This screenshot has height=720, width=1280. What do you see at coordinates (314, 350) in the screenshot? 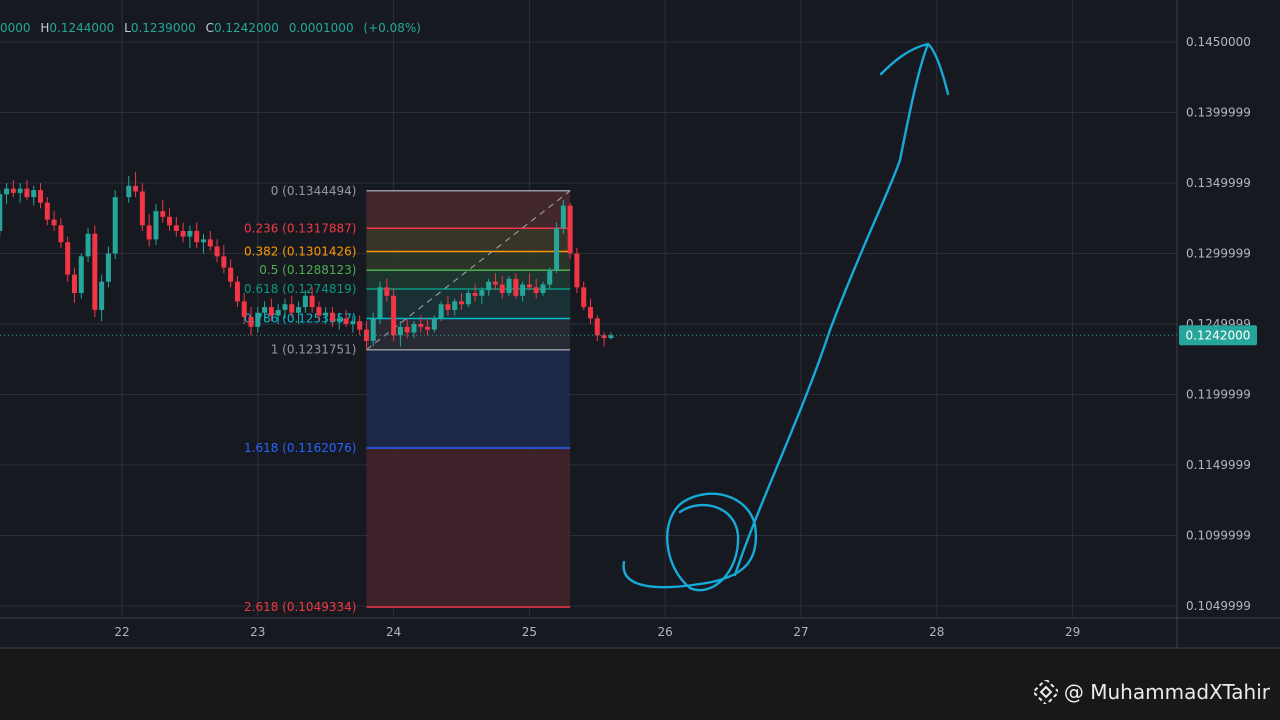
I see `fib-level-label: 1 (0.1231751)` at bounding box center [314, 350].